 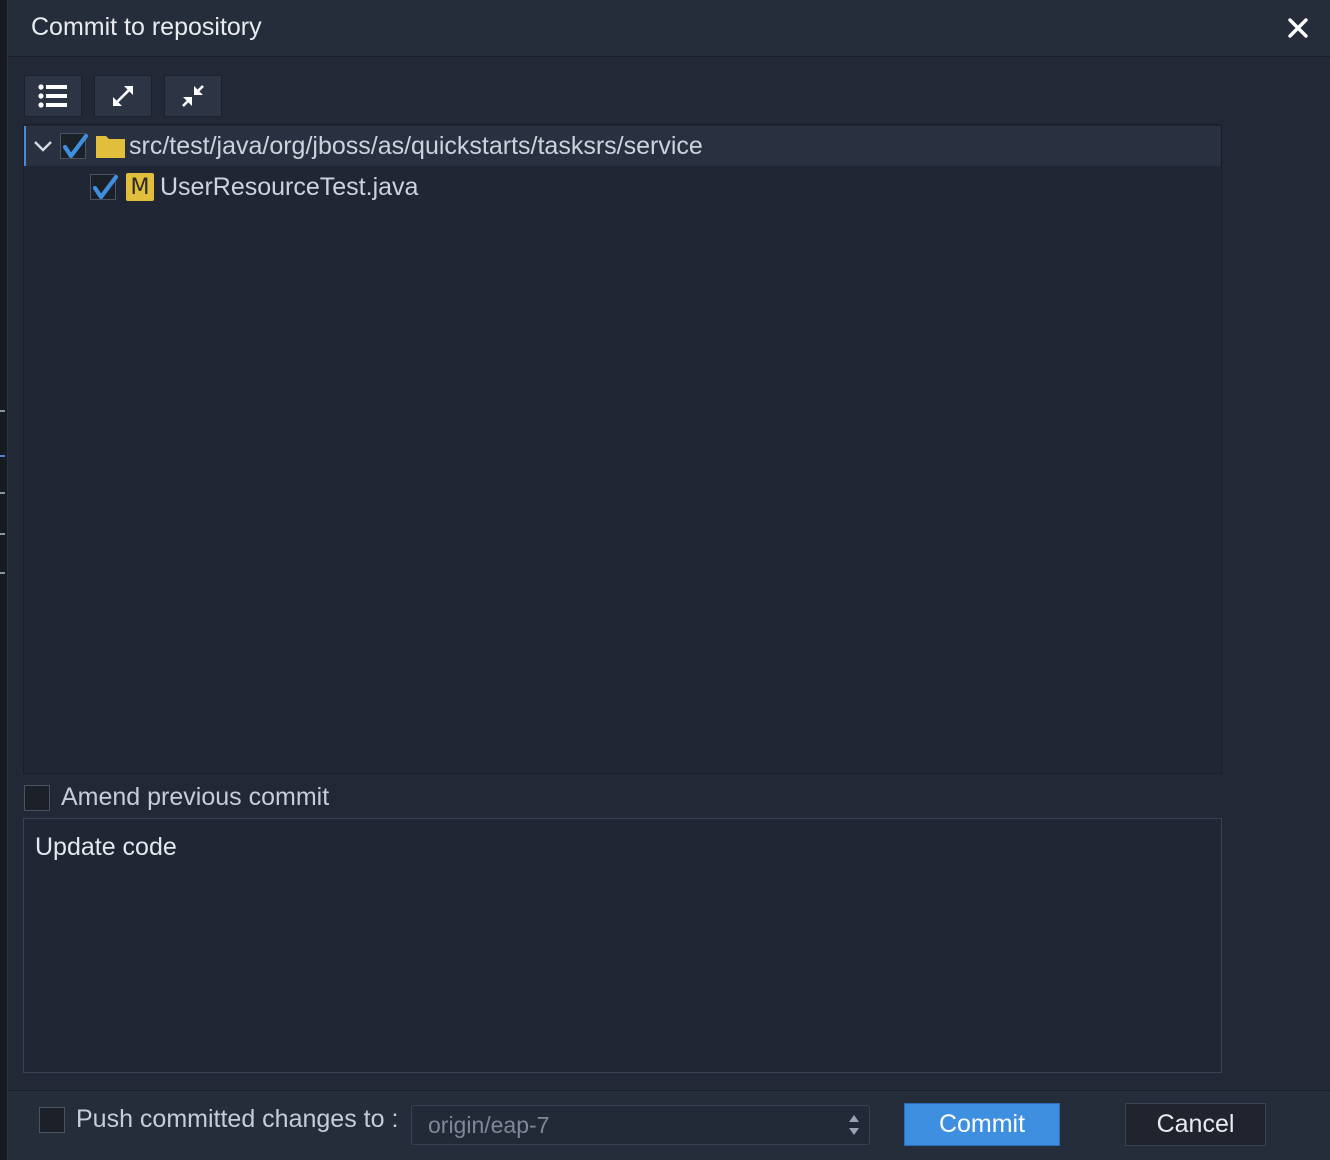 What do you see at coordinates (289, 186) in the screenshot?
I see `file-name: UserResourceTest.java` at bounding box center [289, 186].